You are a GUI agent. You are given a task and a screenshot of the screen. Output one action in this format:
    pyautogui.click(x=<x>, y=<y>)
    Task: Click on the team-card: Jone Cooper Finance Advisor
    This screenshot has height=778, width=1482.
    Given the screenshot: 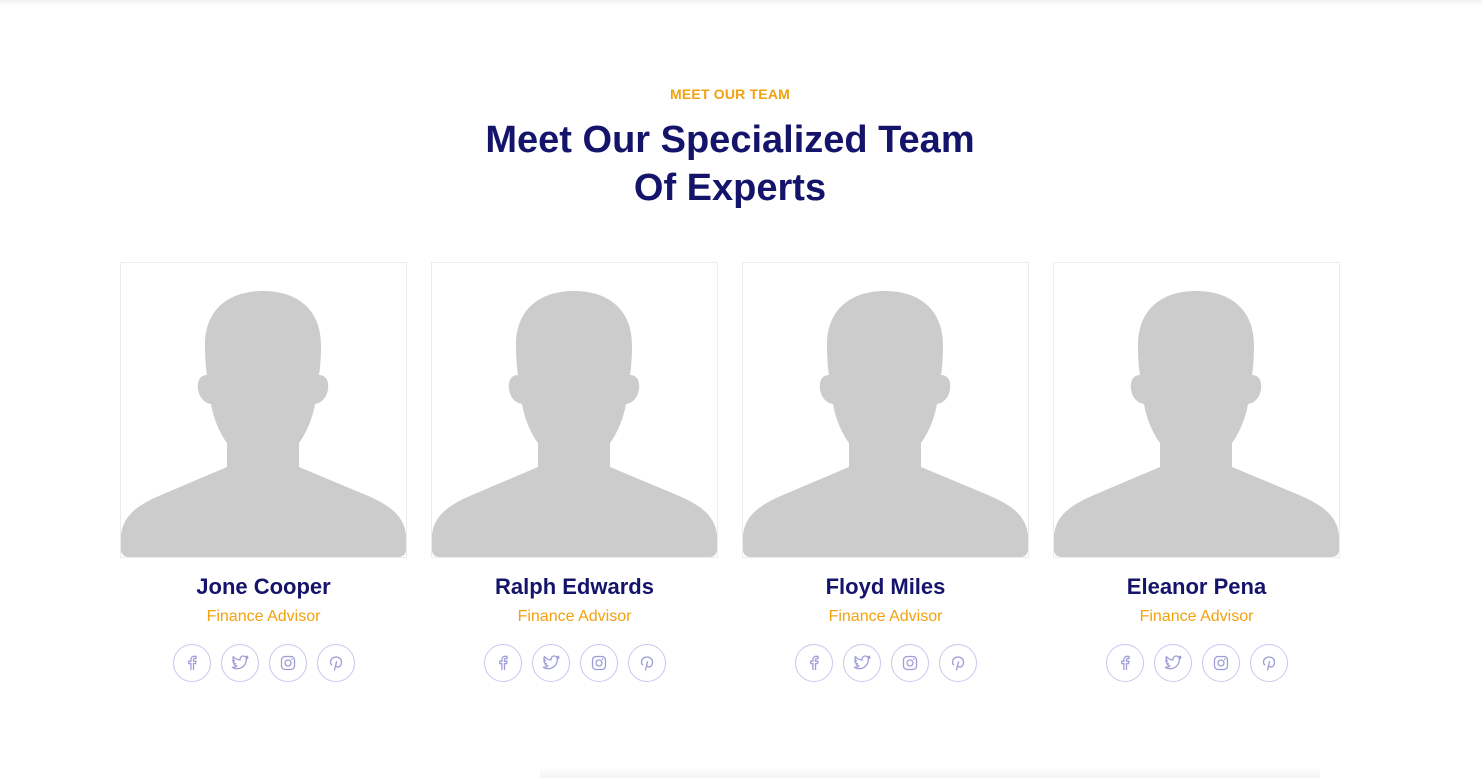 What is the action you would take?
    pyautogui.click(x=263, y=472)
    